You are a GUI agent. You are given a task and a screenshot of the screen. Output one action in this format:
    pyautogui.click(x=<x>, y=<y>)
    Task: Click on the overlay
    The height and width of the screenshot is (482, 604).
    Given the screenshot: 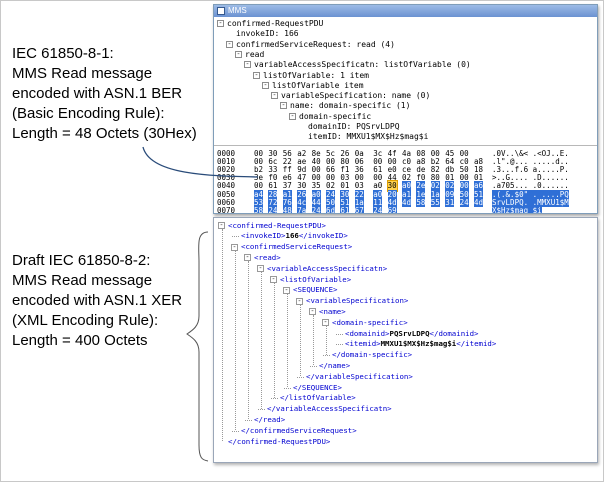 What is the action you would take?
    pyautogui.click(x=200, y=304)
    